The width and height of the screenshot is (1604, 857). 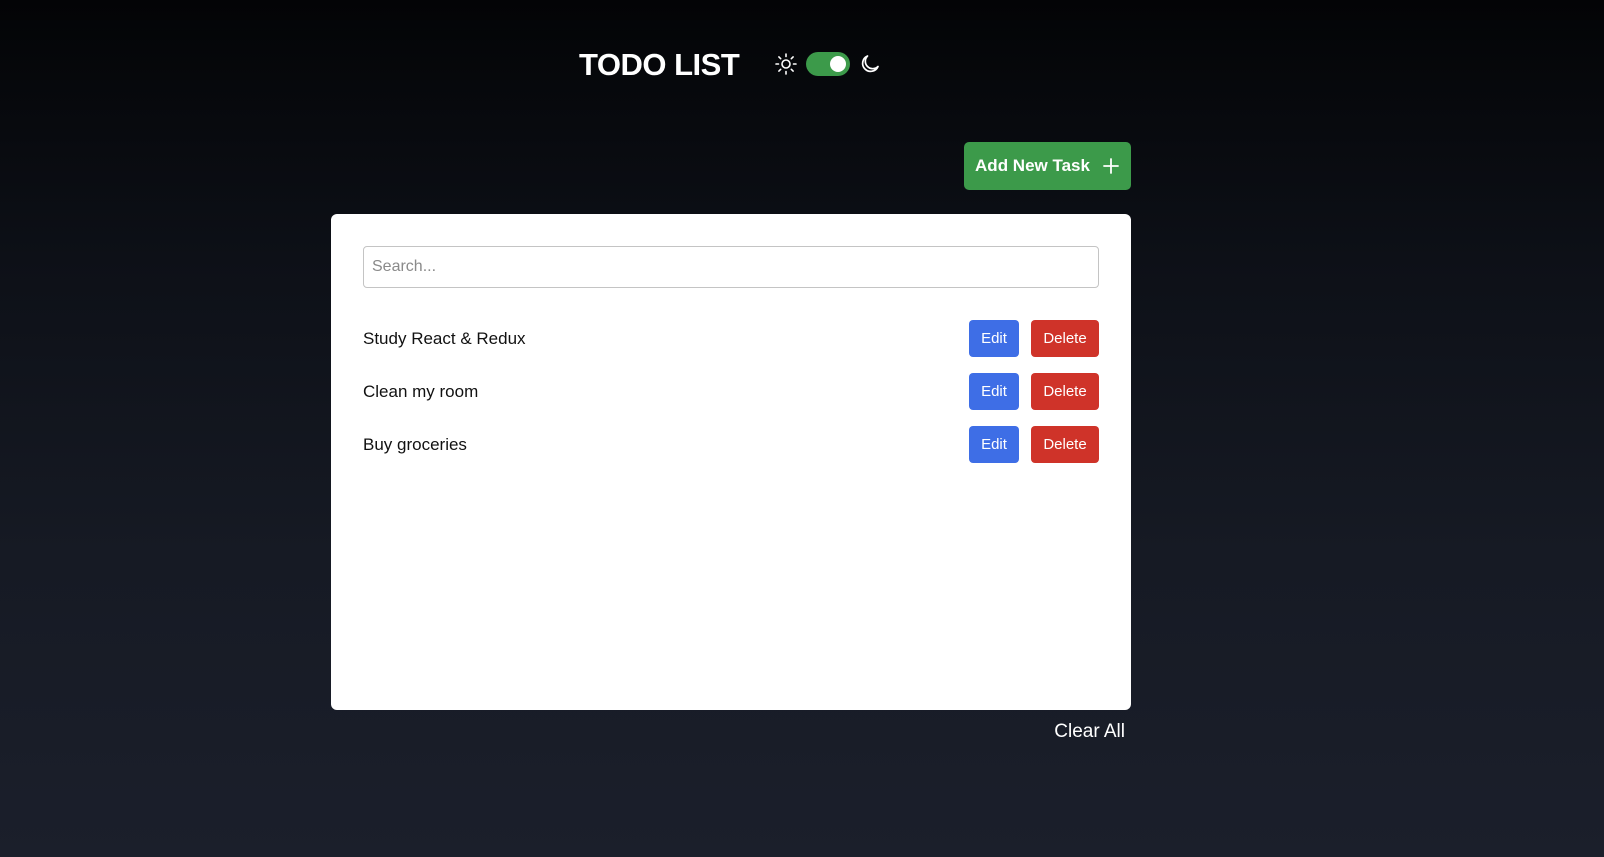 I want to click on clear-all-button: Clear All, so click(x=1082, y=732).